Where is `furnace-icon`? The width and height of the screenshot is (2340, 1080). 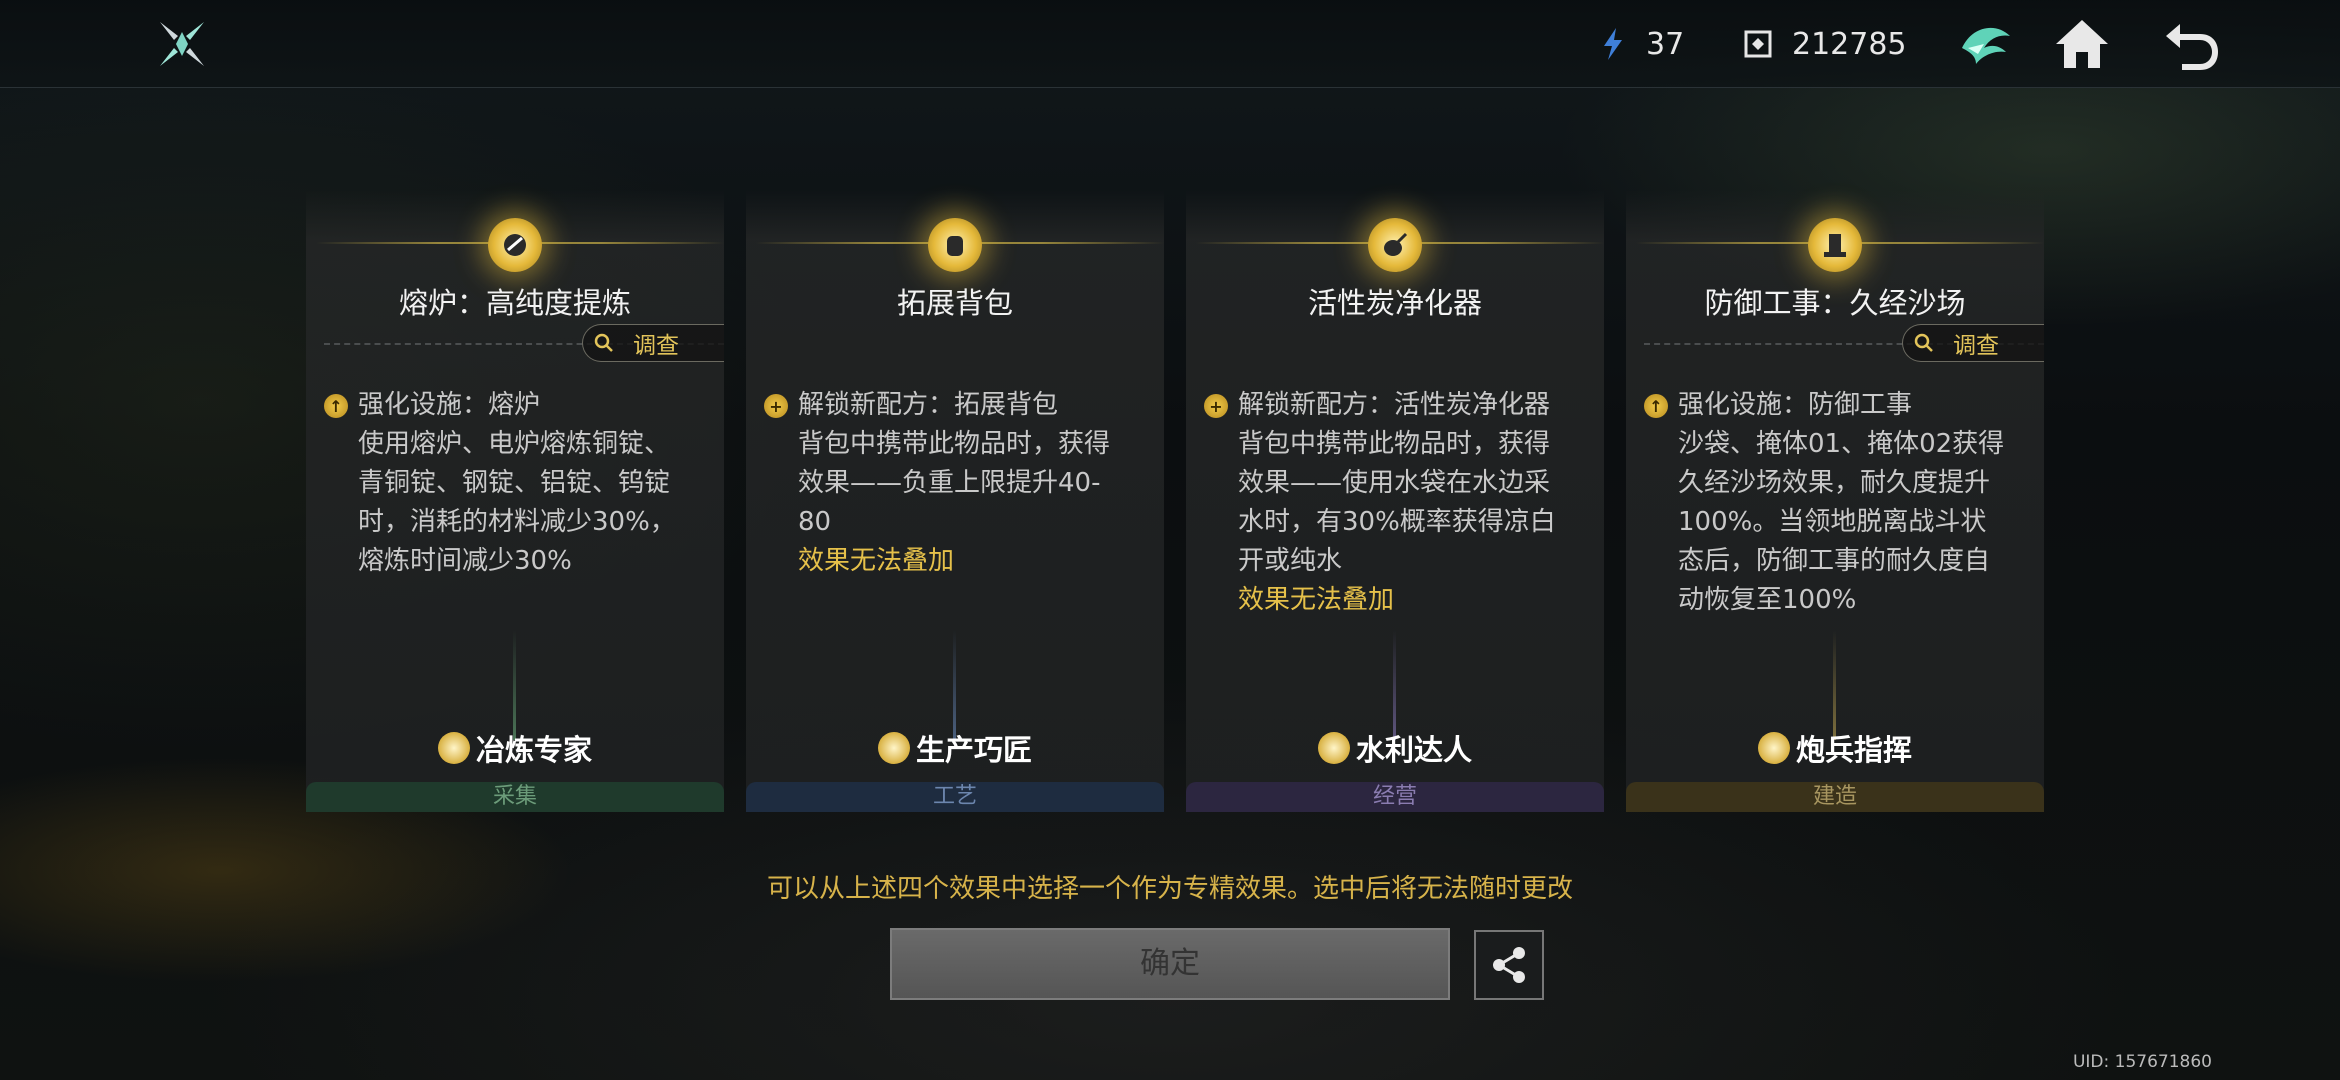
furnace-icon is located at coordinates (515, 245).